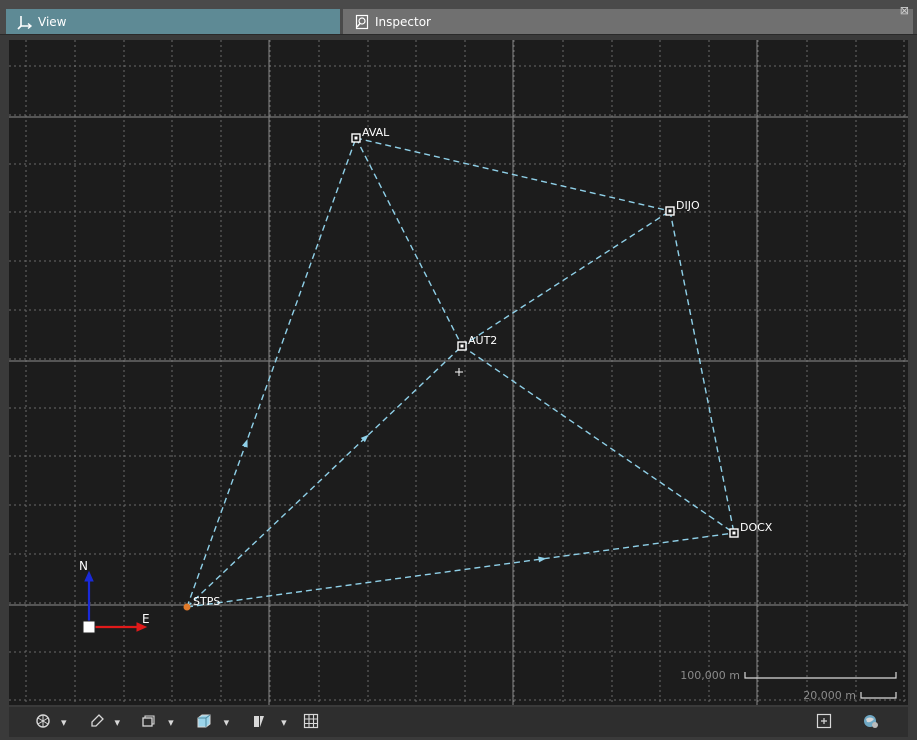 This screenshot has width=917, height=740. I want to click on baseline-direction-arrow, so click(244, 443).